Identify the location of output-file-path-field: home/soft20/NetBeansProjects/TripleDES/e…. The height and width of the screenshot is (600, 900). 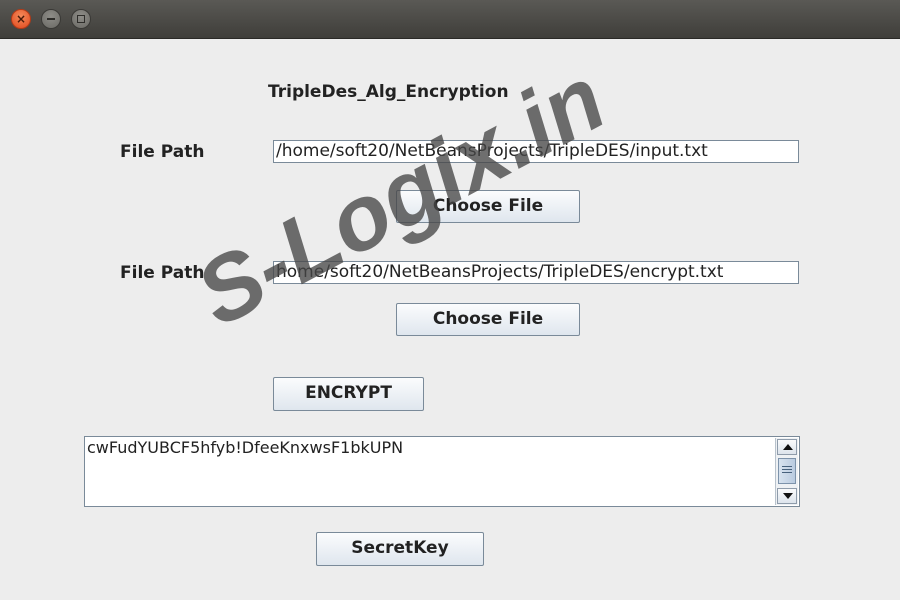
(536, 272).